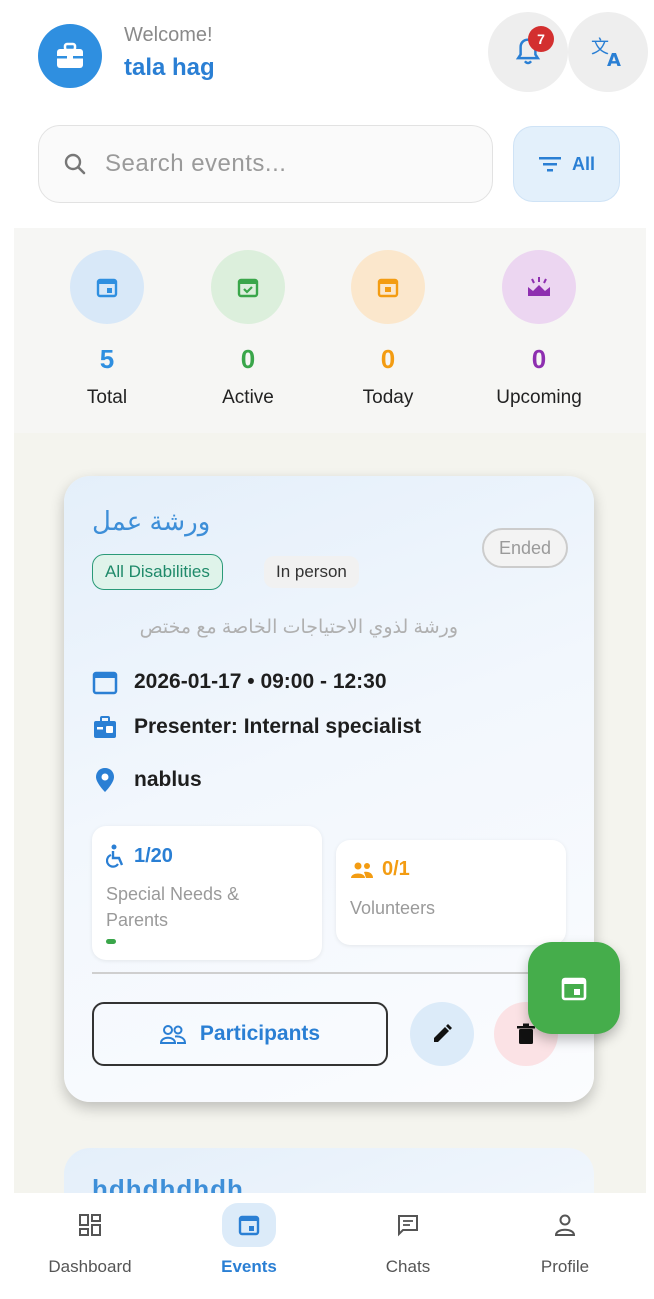  I want to click on bottom-navigation: Dashboard Events Chats Profile, so click(327, 1246).